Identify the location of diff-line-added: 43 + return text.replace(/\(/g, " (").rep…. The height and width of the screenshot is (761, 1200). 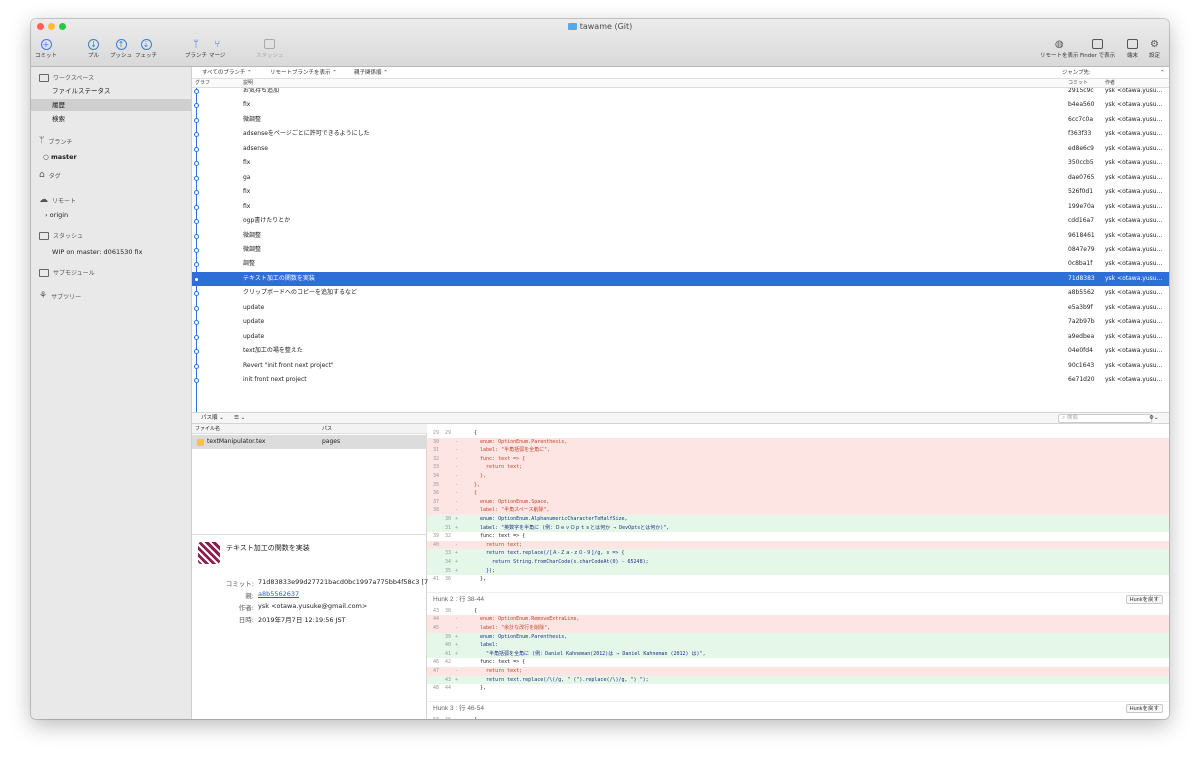
(798, 680).